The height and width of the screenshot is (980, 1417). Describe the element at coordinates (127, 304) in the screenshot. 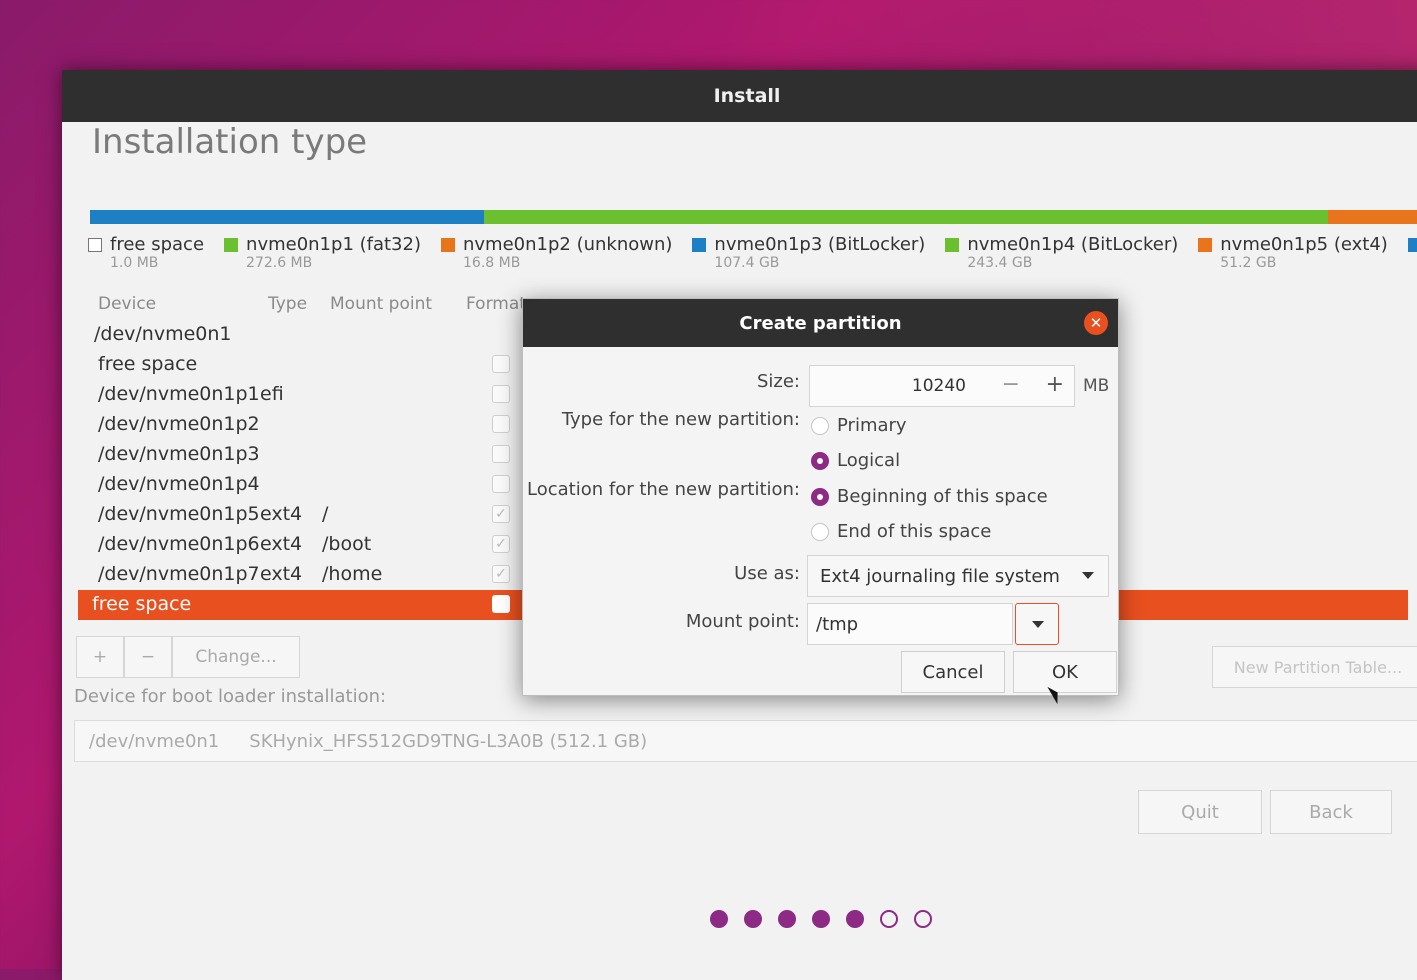

I see `column-header-device: Device` at that location.